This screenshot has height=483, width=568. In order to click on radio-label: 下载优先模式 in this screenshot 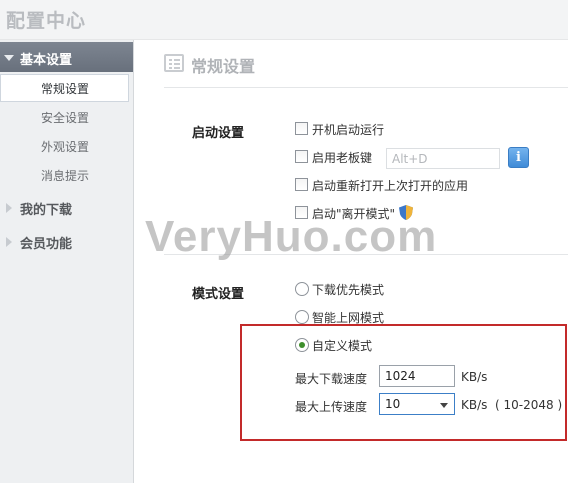, I will do `click(348, 290)`.